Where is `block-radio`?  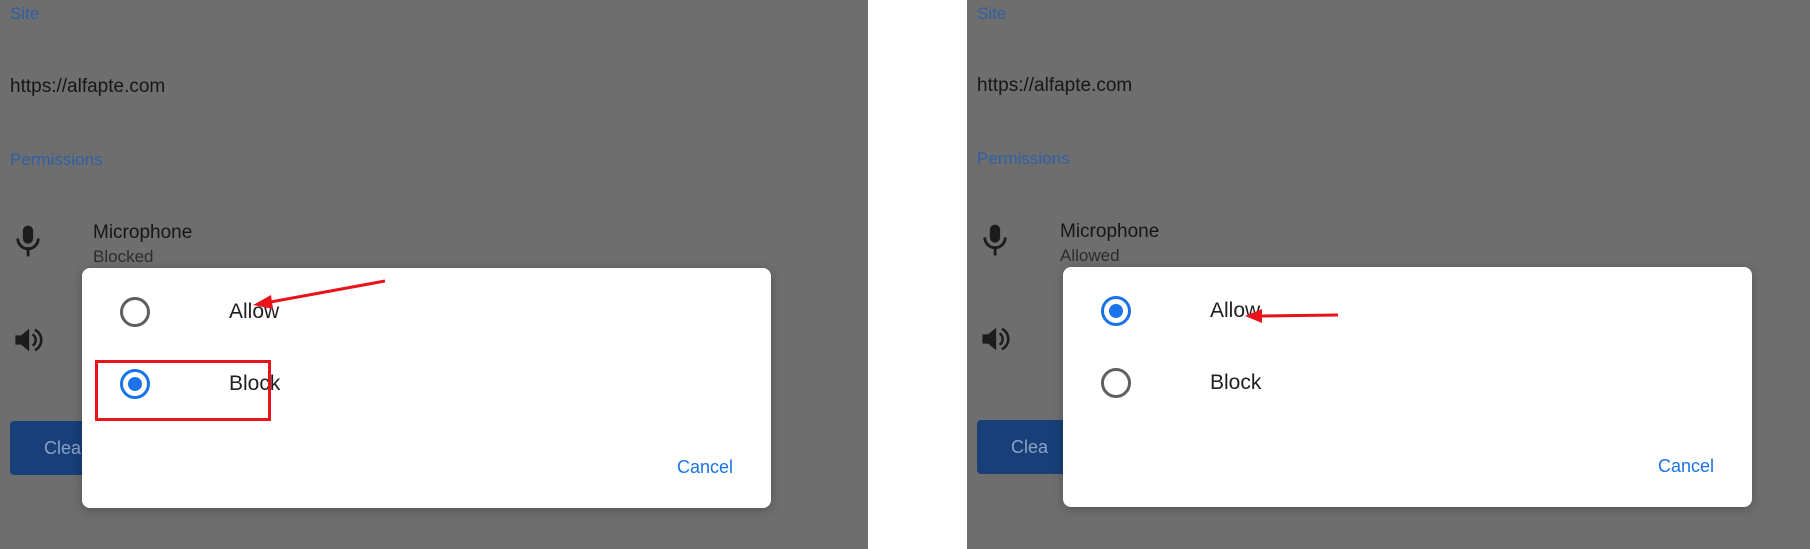
block-radio is located at coordinates (1116, 383).